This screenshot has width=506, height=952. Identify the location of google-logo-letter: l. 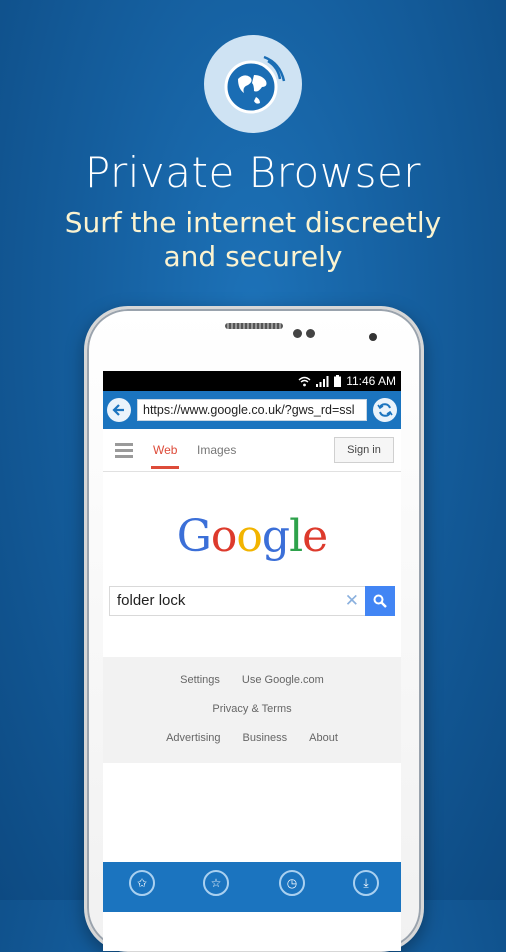
(296, 536).